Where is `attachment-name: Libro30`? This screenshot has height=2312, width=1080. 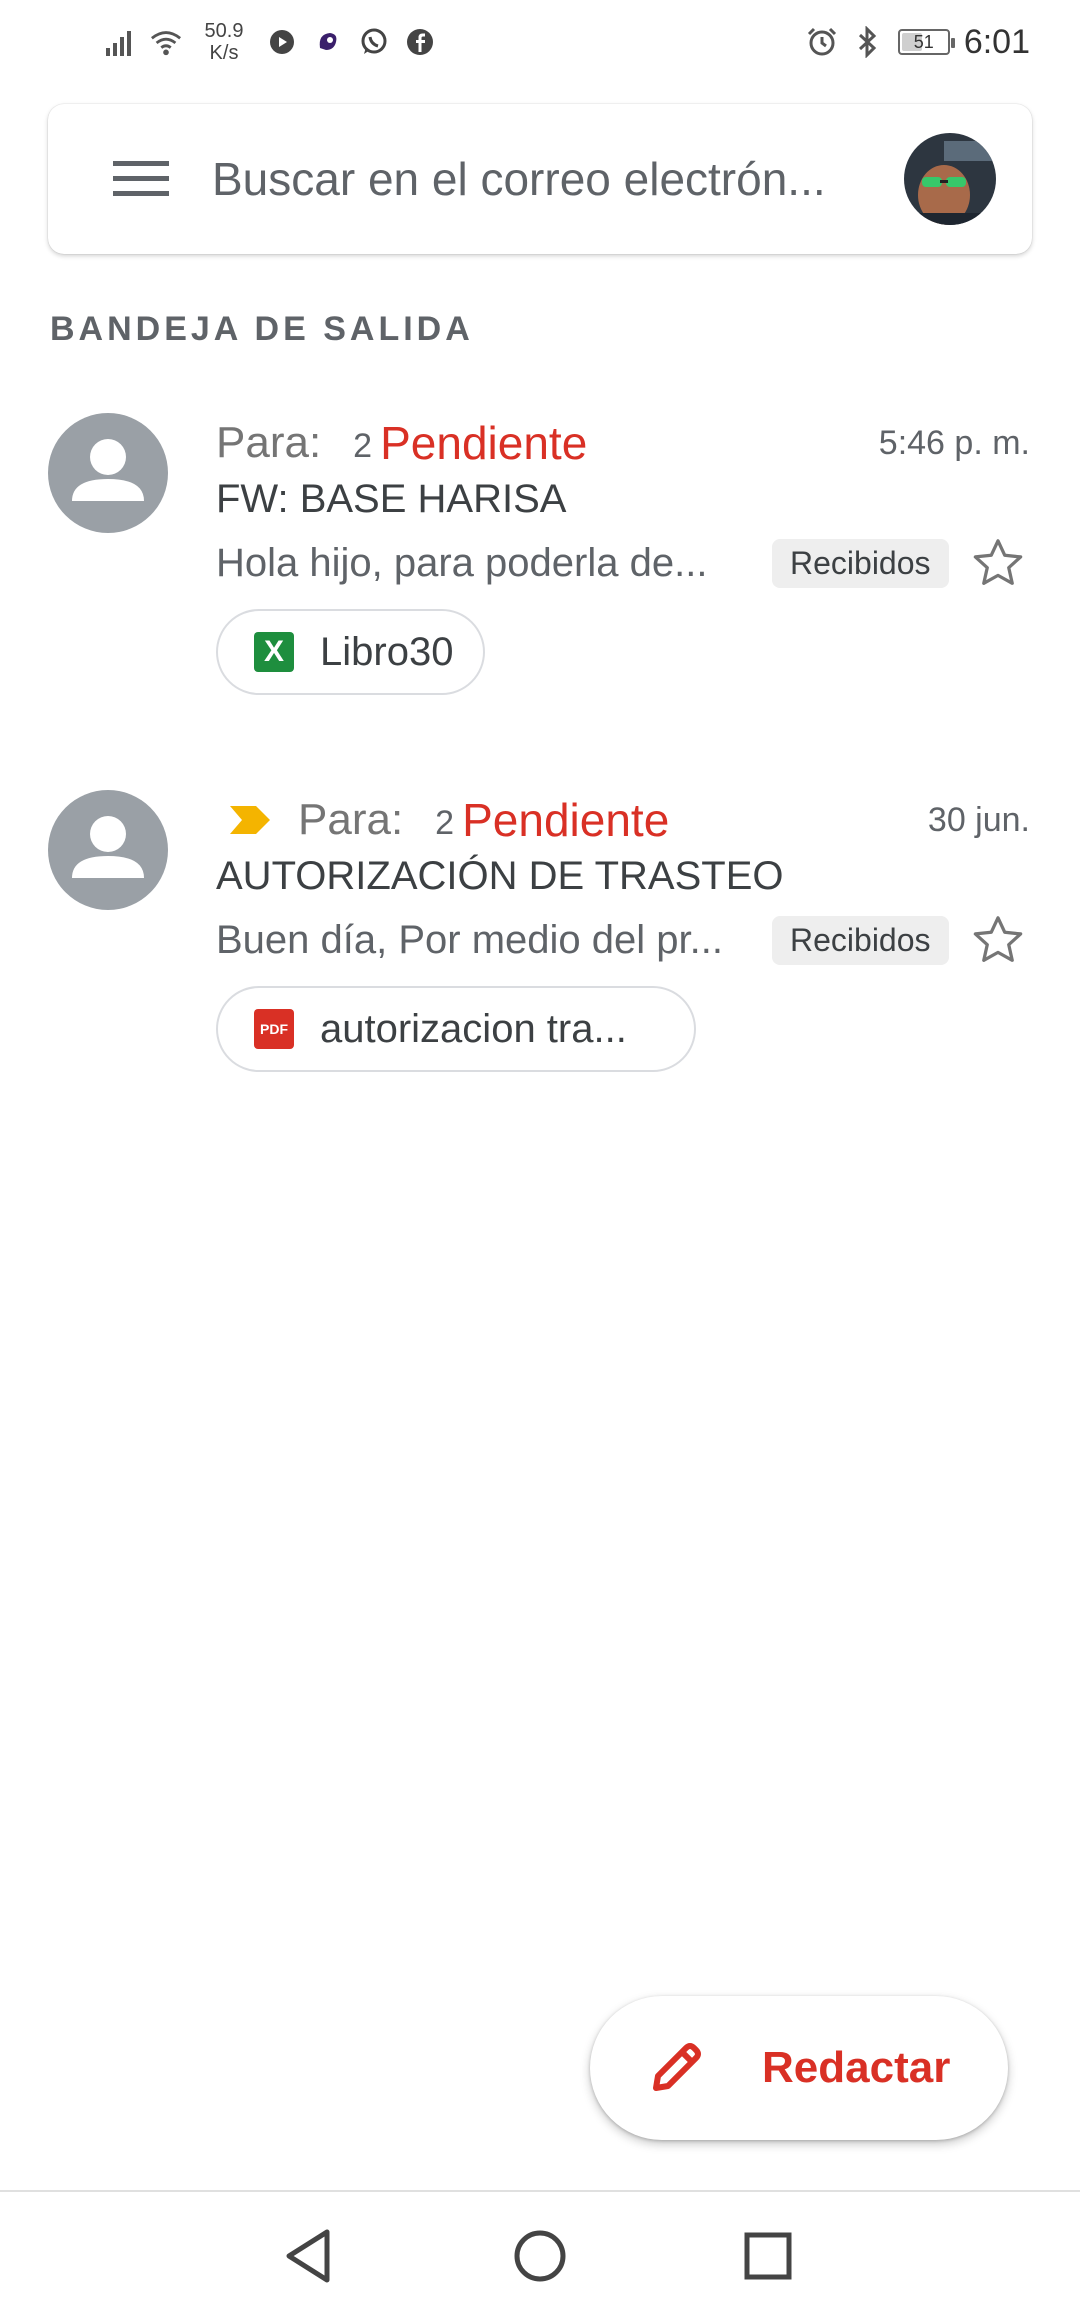
attachment-name: Libro30 is located at coordinates (387, 651).